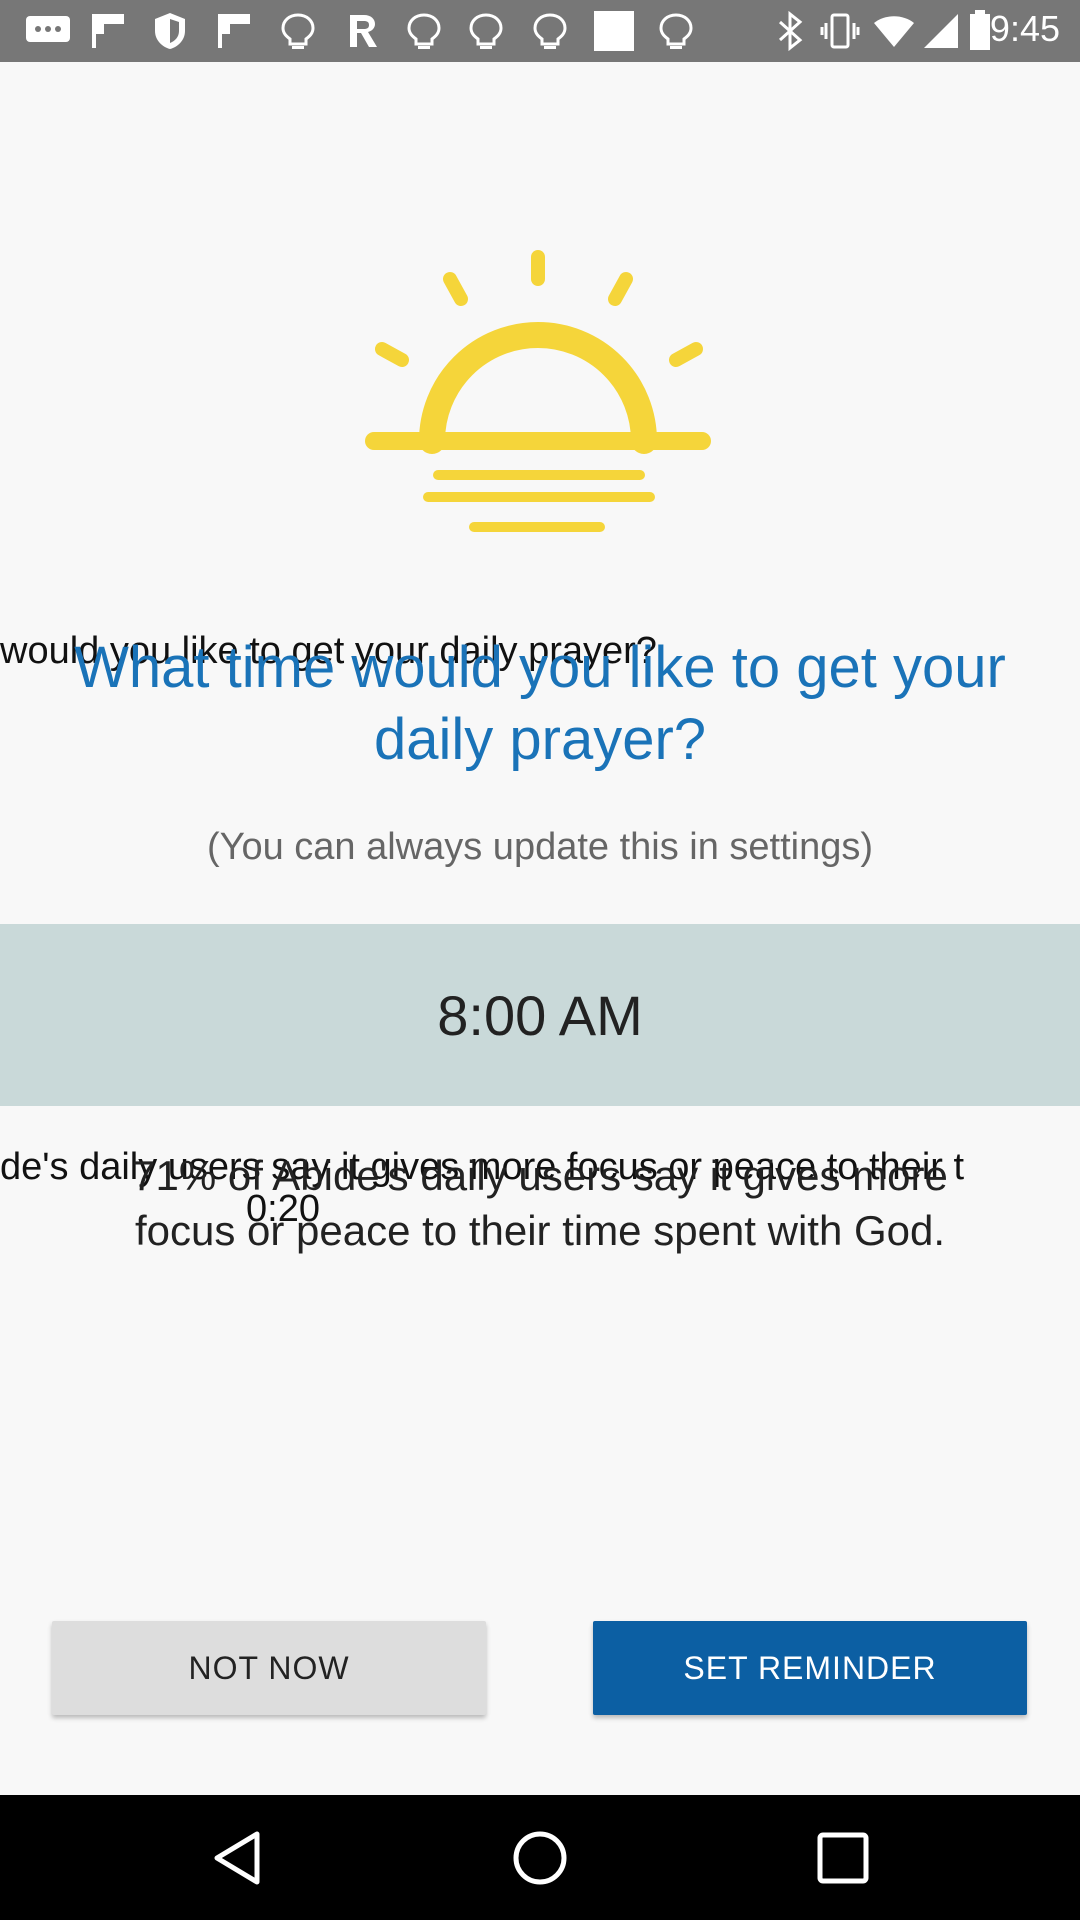  What do you see at coordinates (810, 1668) in the screenshot?
I see `set-reminder-button: SET REMINDER` at bounding box center [810, 1668].